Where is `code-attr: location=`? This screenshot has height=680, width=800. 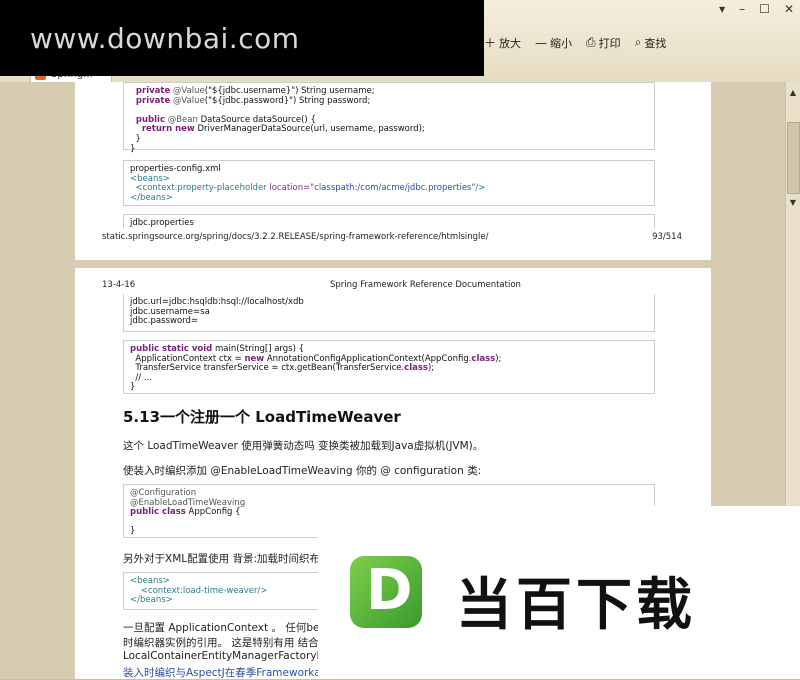
code-attr: location= is located at coordinates (290, 188).